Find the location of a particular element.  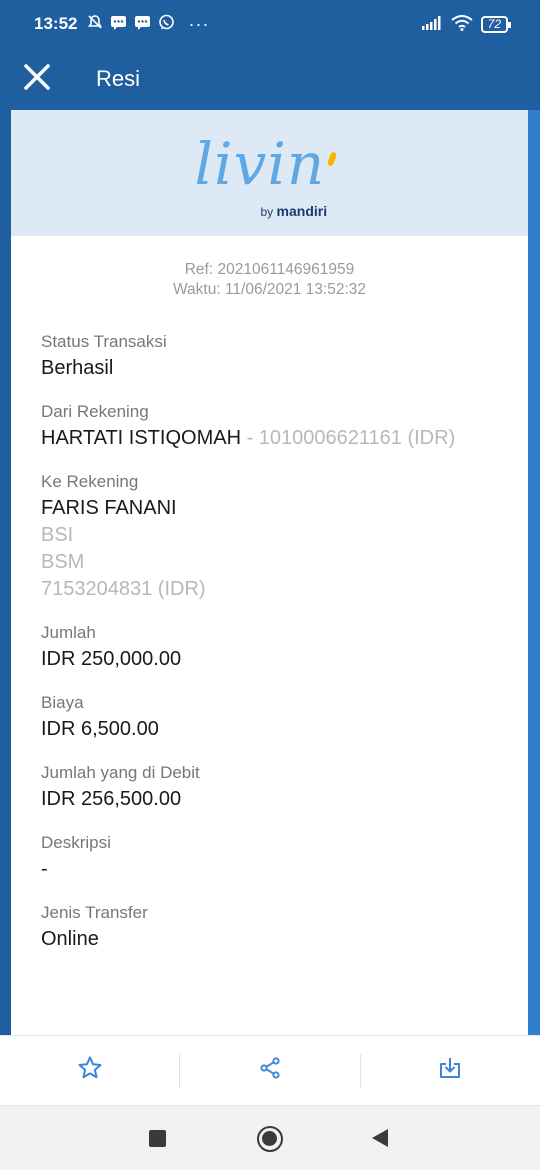

share-icon is located at coordinates (270, 1070).